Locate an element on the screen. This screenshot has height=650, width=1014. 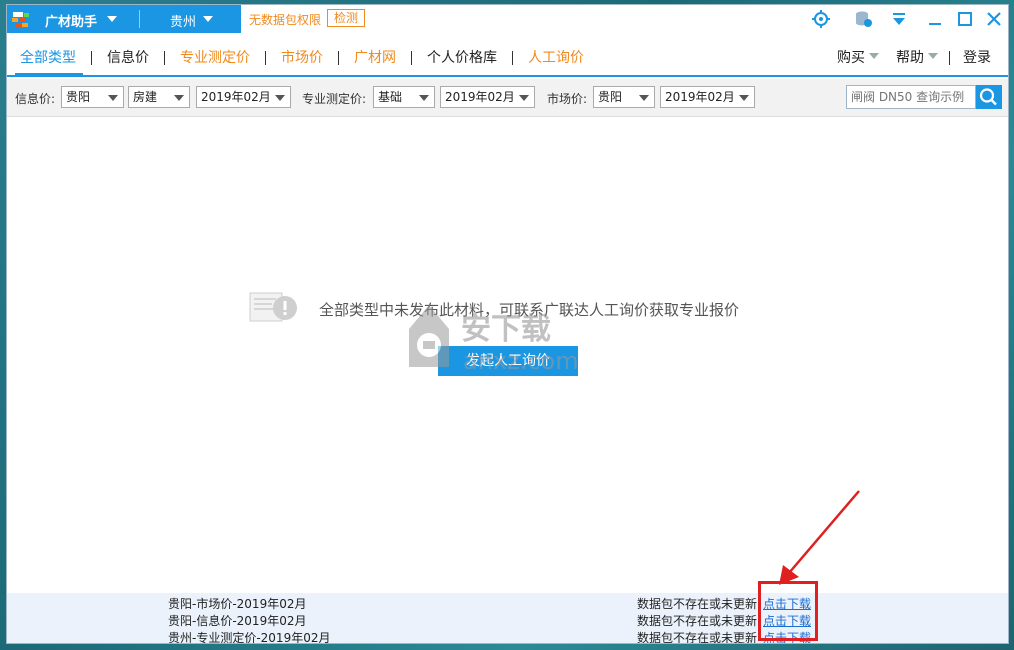
database-update-icon is located at coordinates (863, 19).